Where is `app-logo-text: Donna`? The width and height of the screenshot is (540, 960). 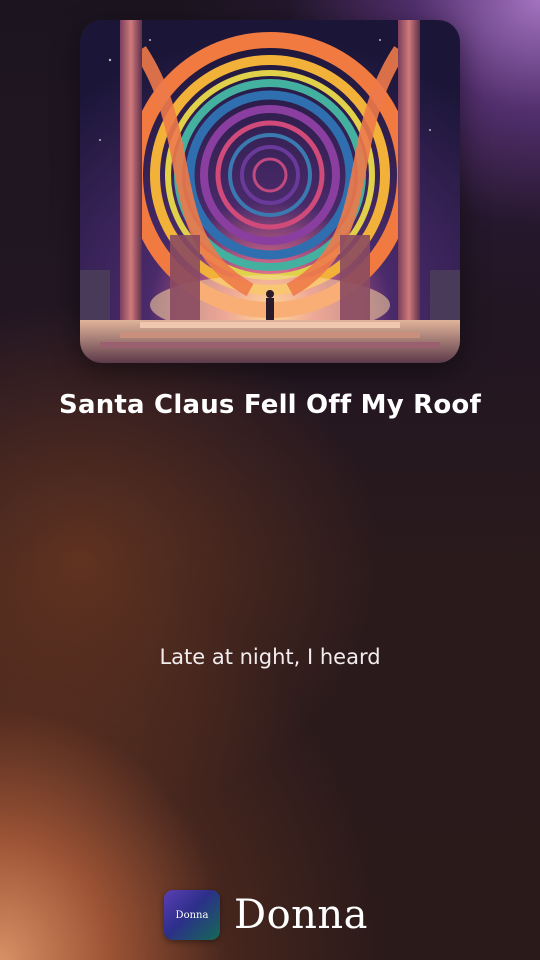 app-logo-text: Donna is located at coordinates (192, 915).